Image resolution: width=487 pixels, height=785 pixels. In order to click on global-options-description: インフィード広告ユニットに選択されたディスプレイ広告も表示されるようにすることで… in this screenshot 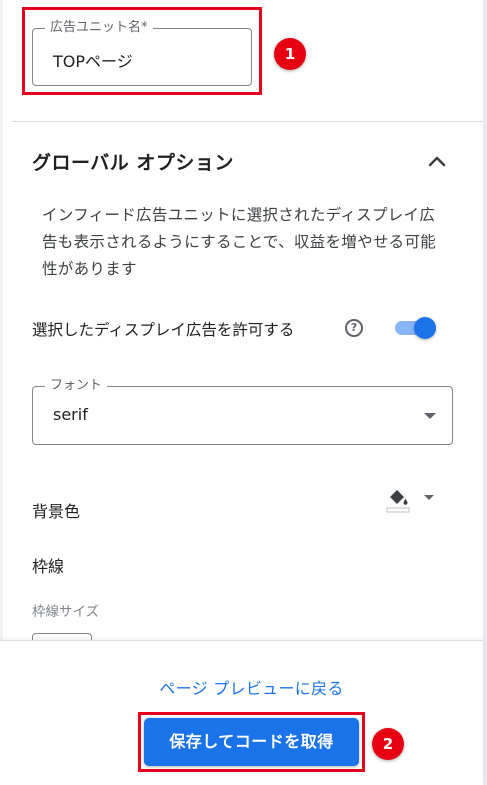, I will do `click(239, 242)`.